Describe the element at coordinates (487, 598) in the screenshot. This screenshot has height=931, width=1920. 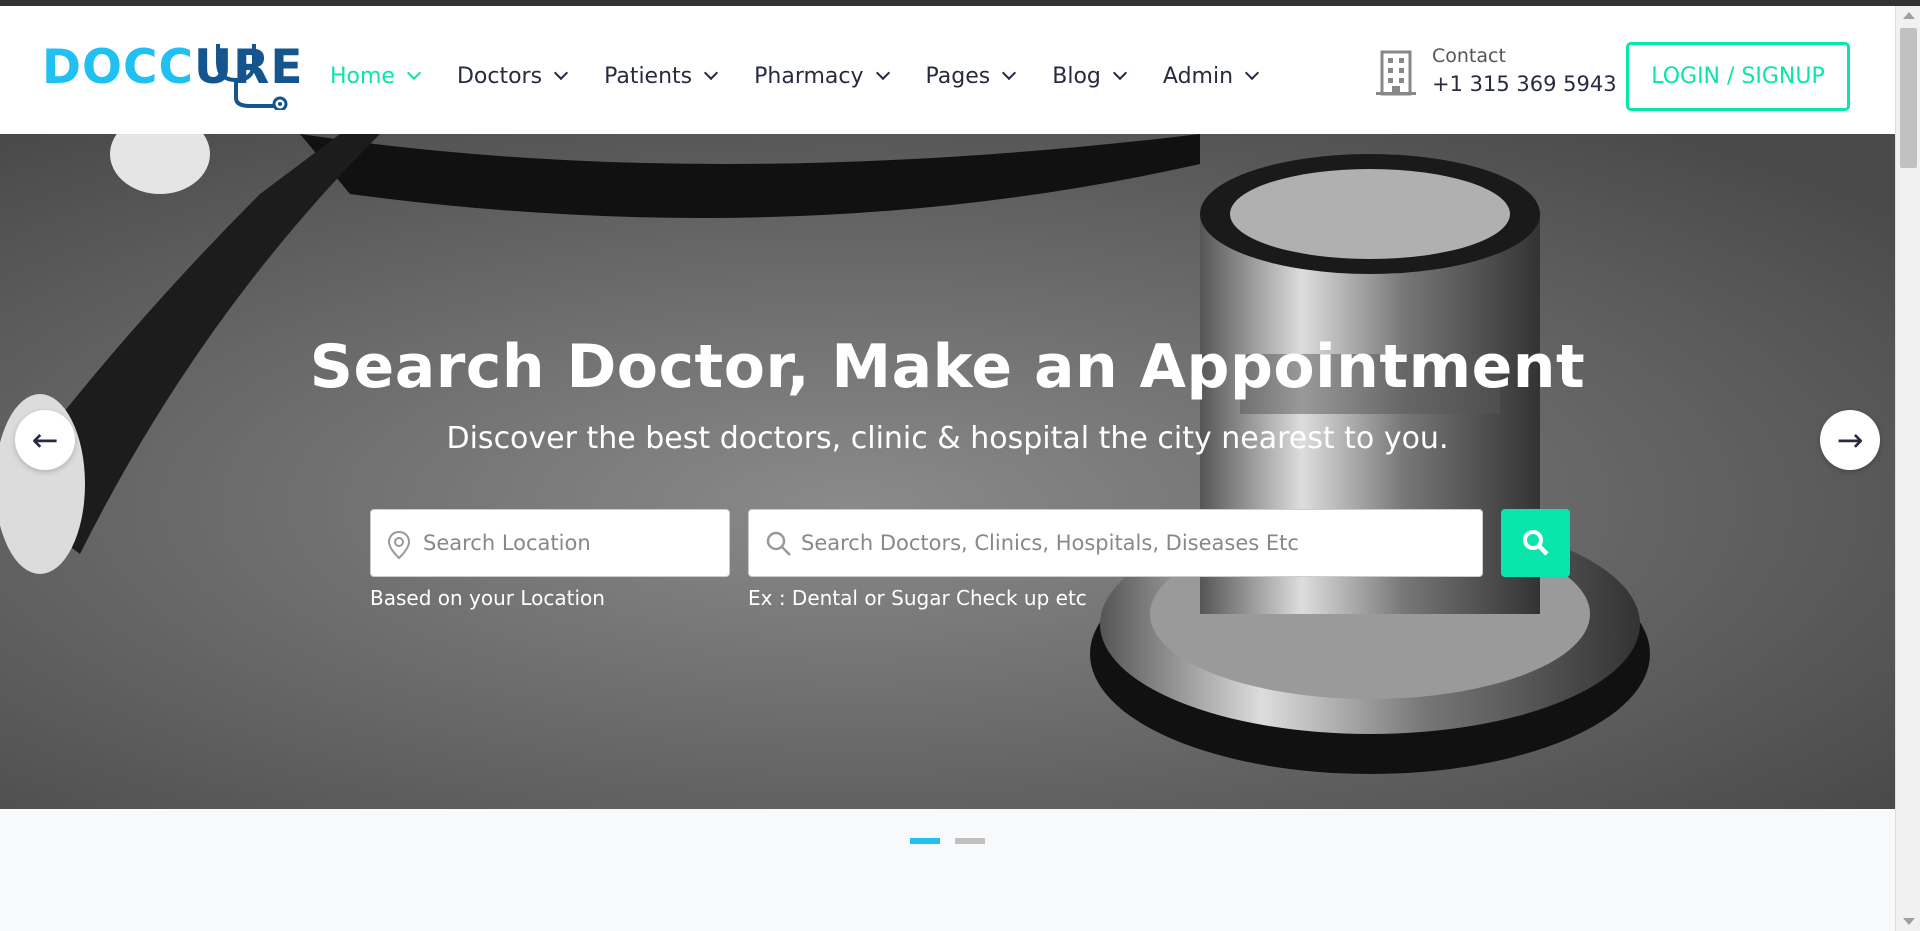
I see `location-hint: Based on your Location` at that location.